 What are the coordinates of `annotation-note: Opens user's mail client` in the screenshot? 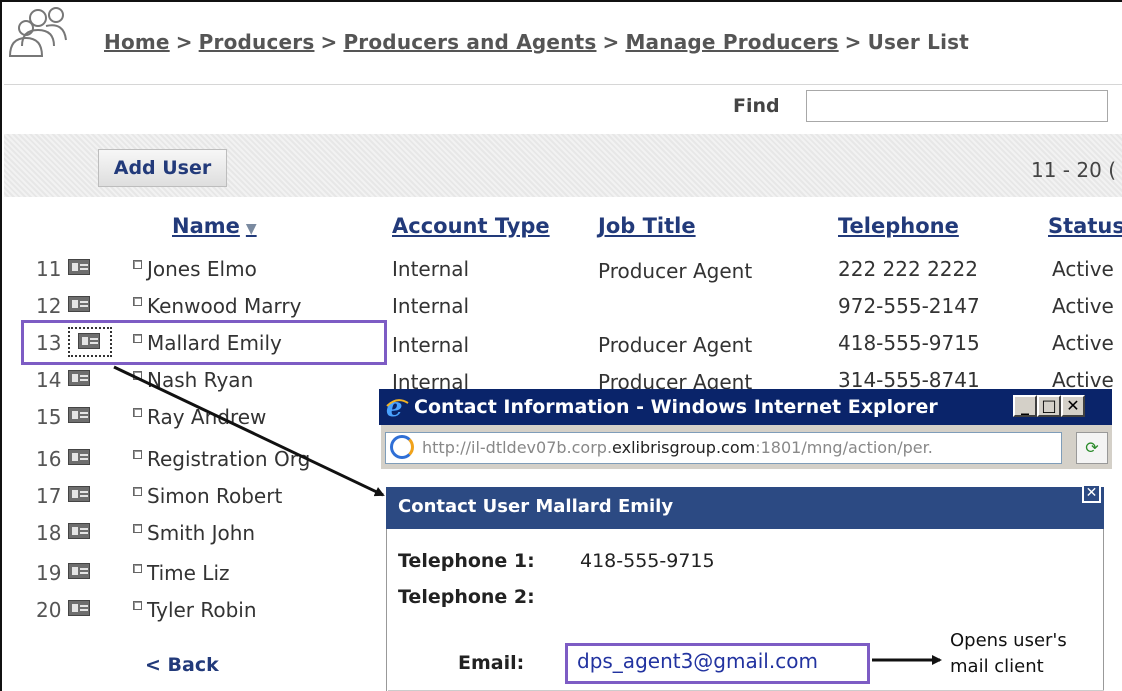 It's located at (1008, 654).